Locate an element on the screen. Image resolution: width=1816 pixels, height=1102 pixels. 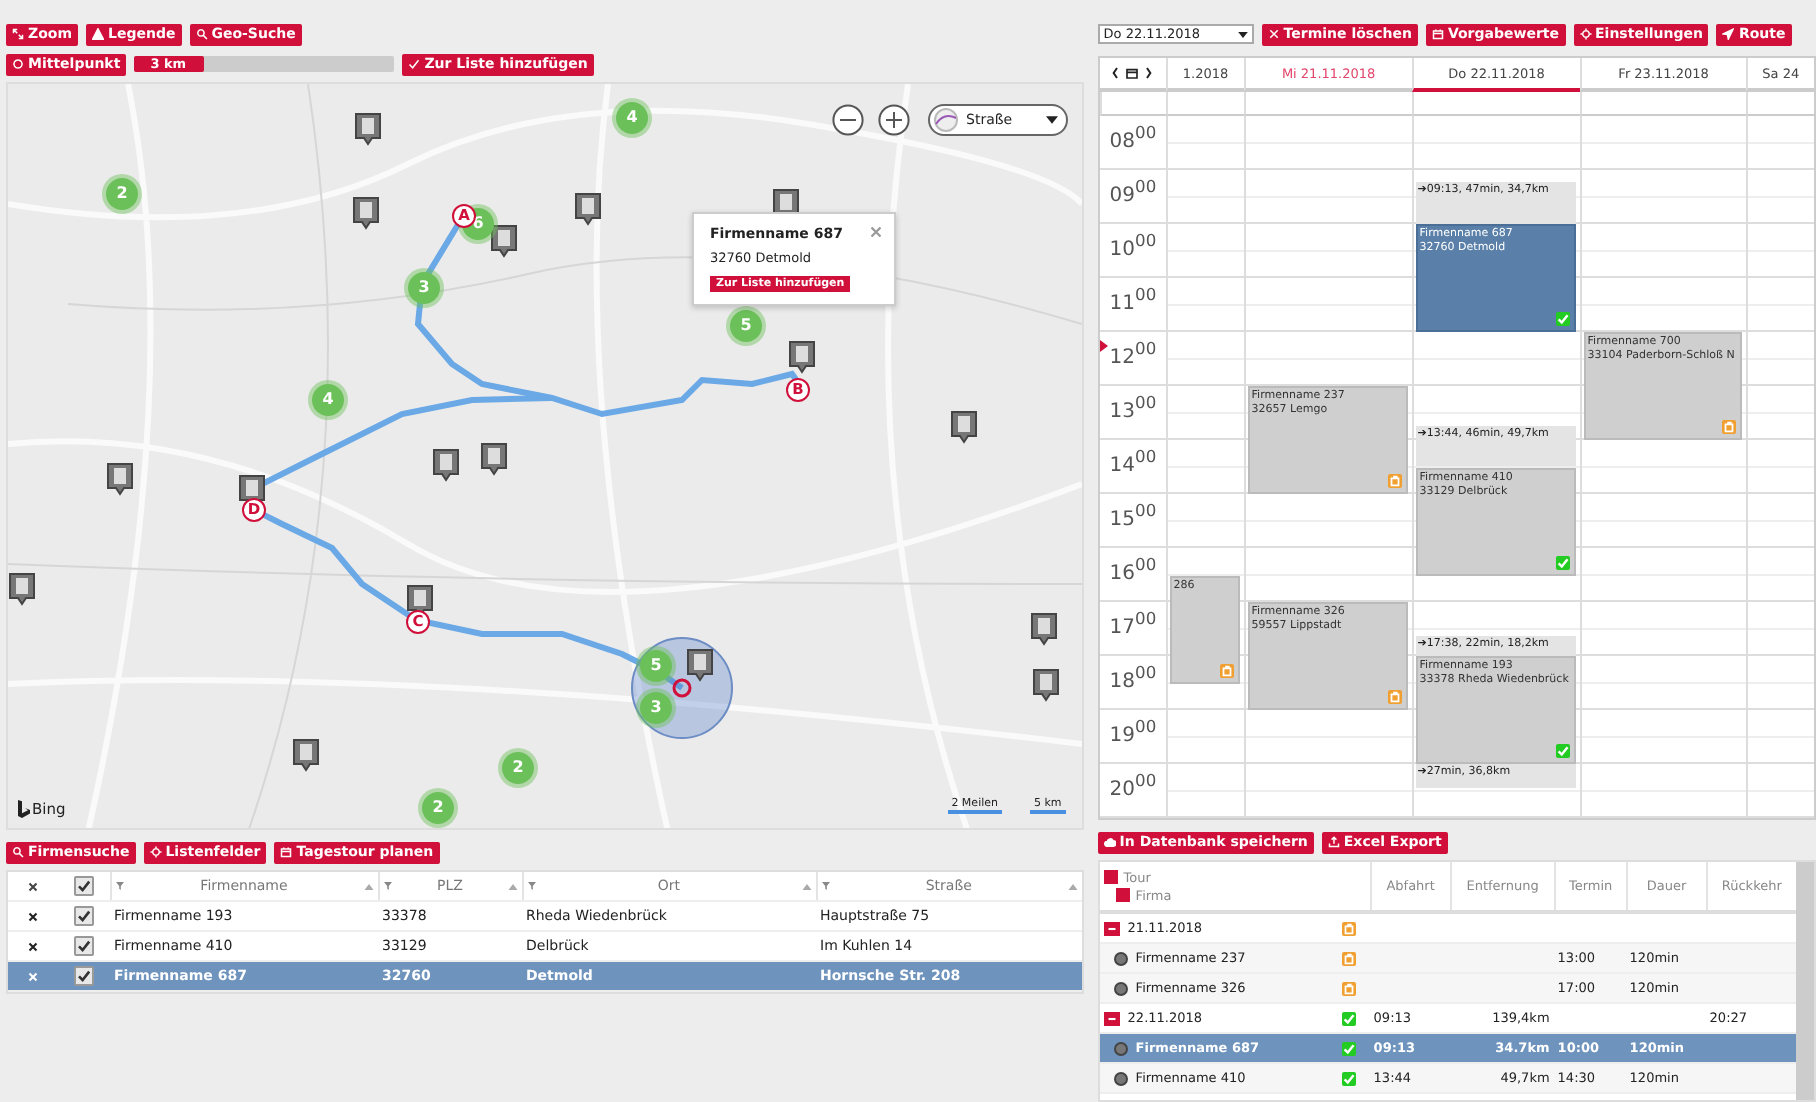
cloud-icon is located at coordinates (1109, 842).